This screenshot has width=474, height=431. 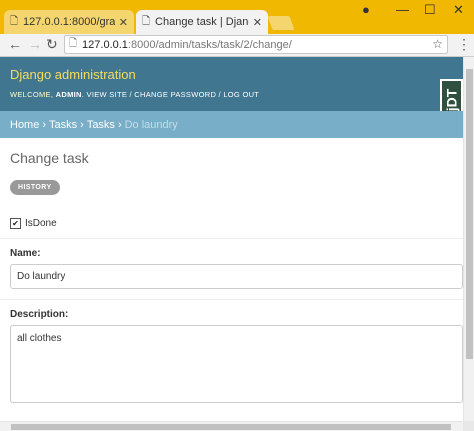 I want to click on back-arrow-icon: ←, so click(x=15, y=44).